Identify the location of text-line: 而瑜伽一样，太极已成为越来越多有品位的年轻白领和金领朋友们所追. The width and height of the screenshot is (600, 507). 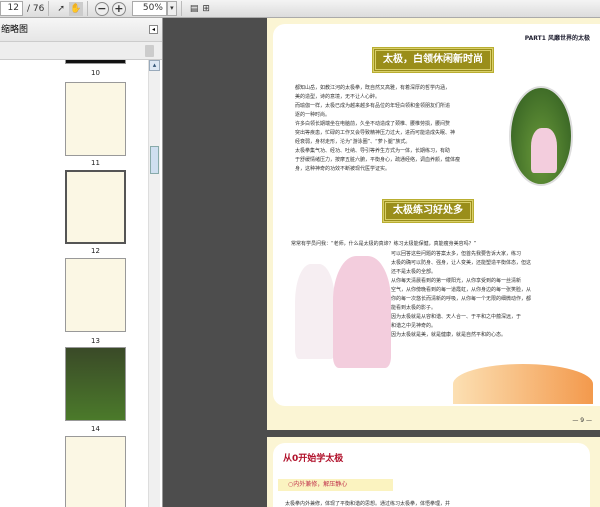
(373, 106).